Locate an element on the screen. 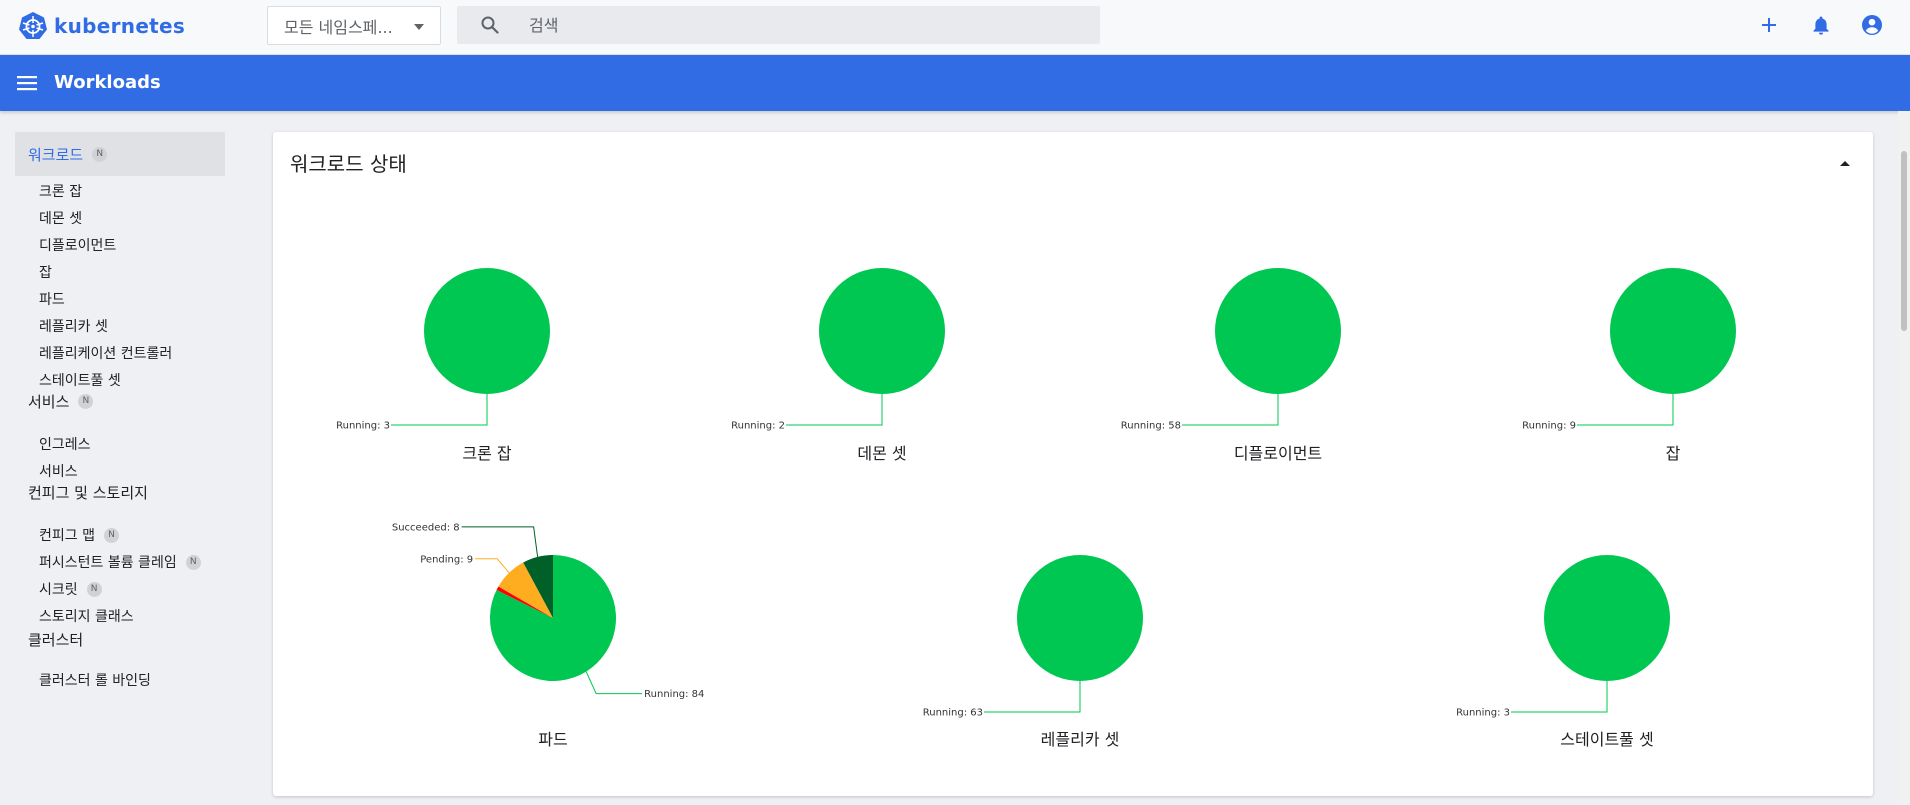 Image resolution: width=1910 pixels, height=805 pixels. chart-7-leader-running is located at coordinates (1559, 697).